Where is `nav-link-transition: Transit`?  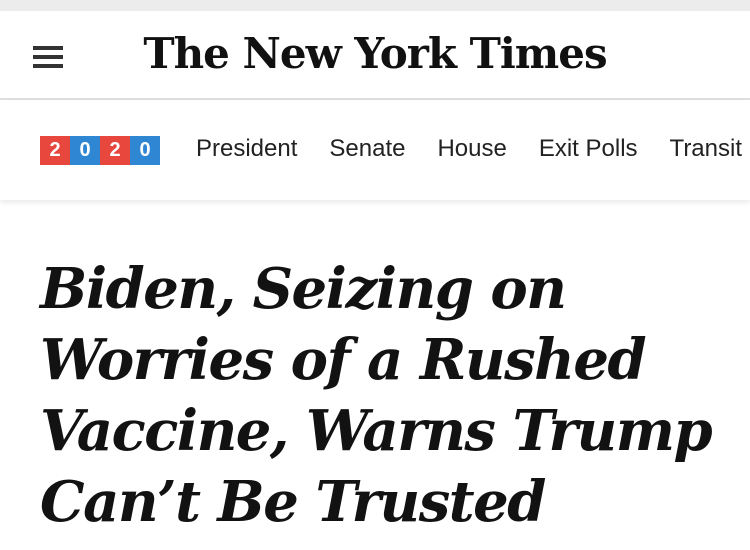 nav-link-transition: Transit is located at coordinates (706, 149).